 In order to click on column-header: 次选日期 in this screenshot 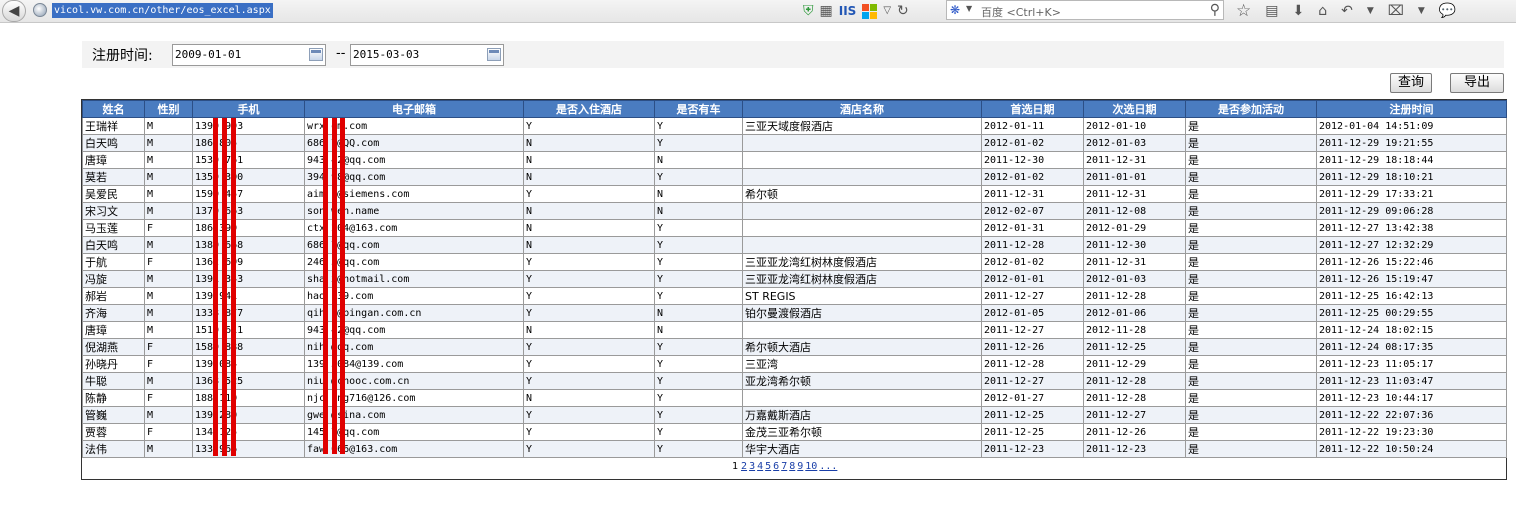, I will do `click(1134, 109)`.